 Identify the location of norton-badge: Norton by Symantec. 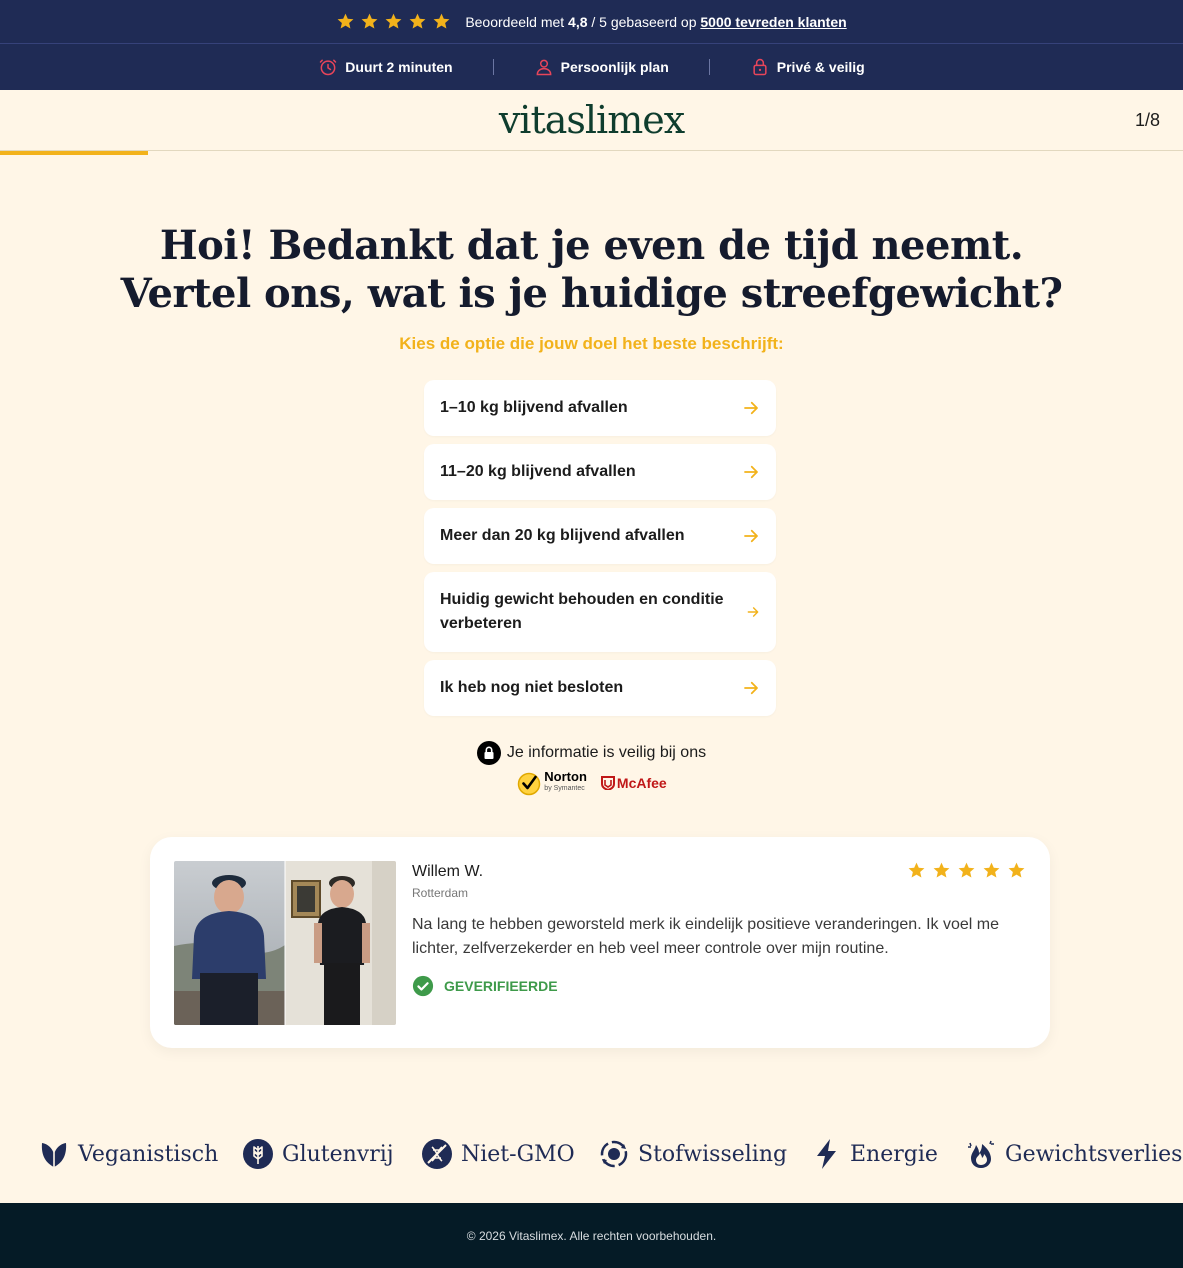
(551, 783).